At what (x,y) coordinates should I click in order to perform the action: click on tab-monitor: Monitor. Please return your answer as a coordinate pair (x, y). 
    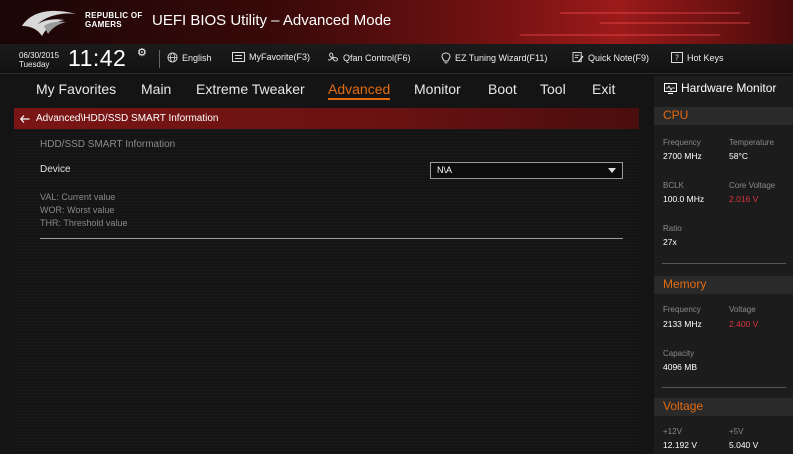
    Looking at the image, I should click on (437, 89).